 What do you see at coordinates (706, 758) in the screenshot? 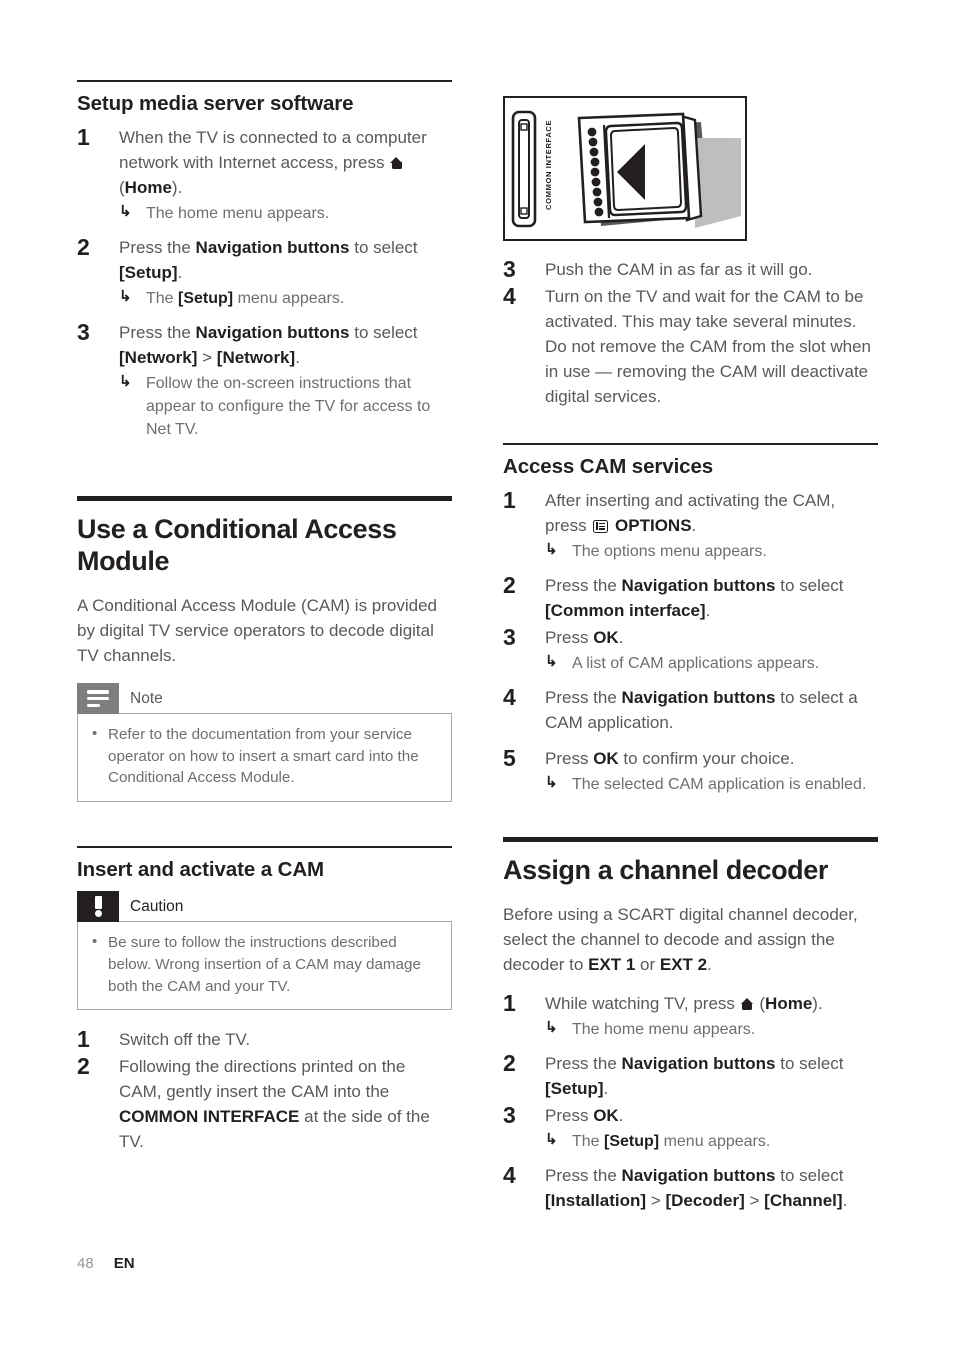
I see `step-text-part: to confirm your choice.` at bounding box center [706, 758].